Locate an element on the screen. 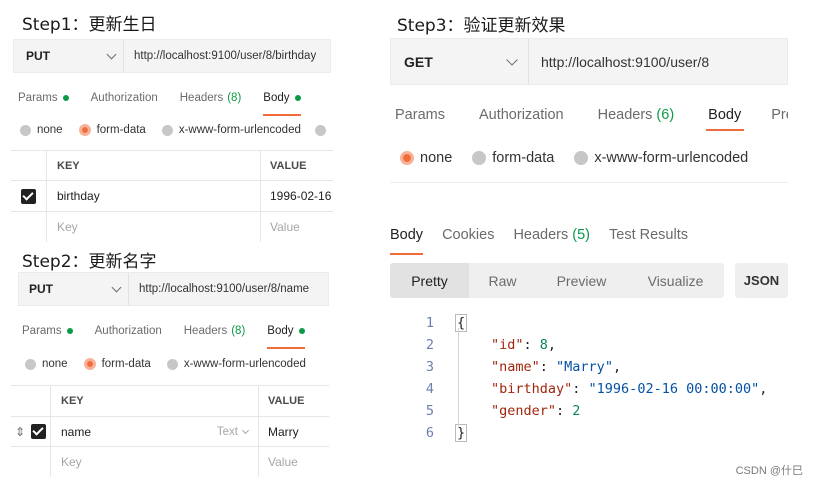  url-input: http://localhost:9100/user/8/birthday is located at coordinates (220, 56).